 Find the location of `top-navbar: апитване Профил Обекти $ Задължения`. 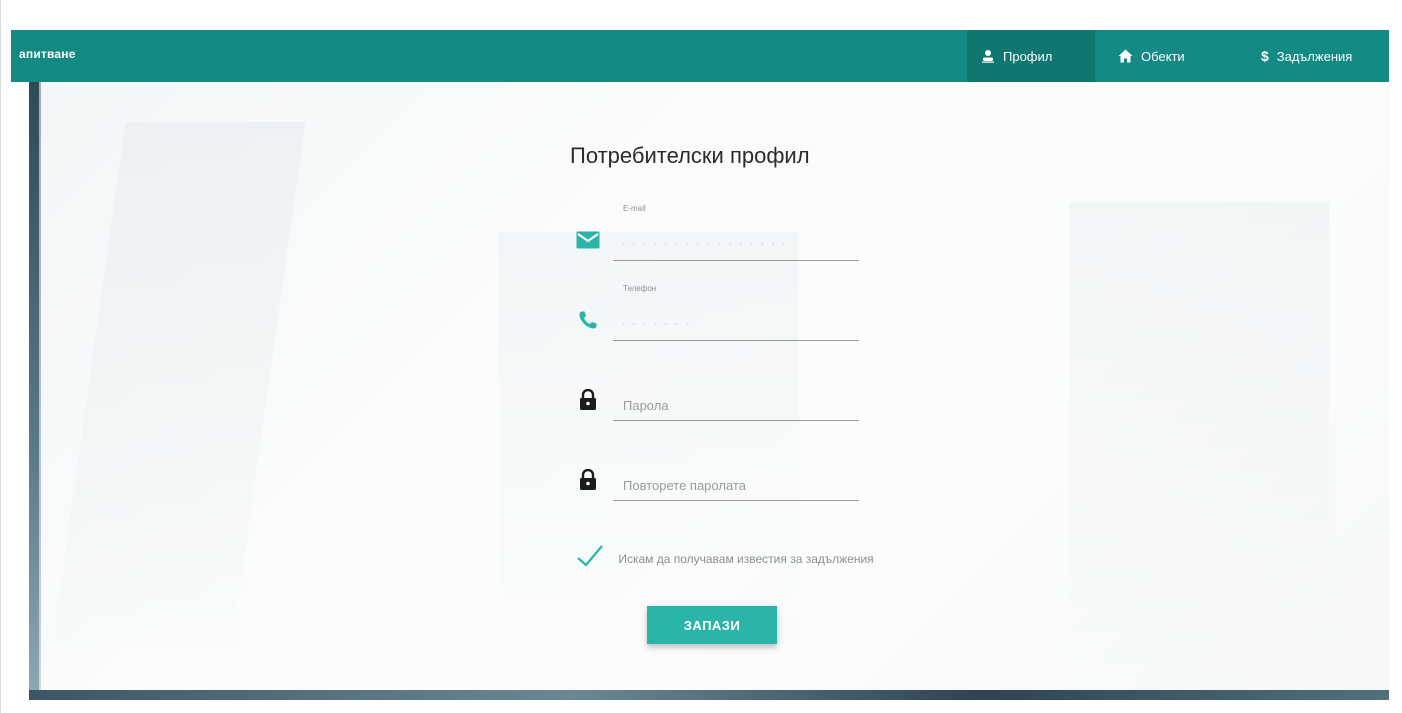

top-navbar: апитване Профил Обекти $ Задължения is located at coordinates (700, 56).